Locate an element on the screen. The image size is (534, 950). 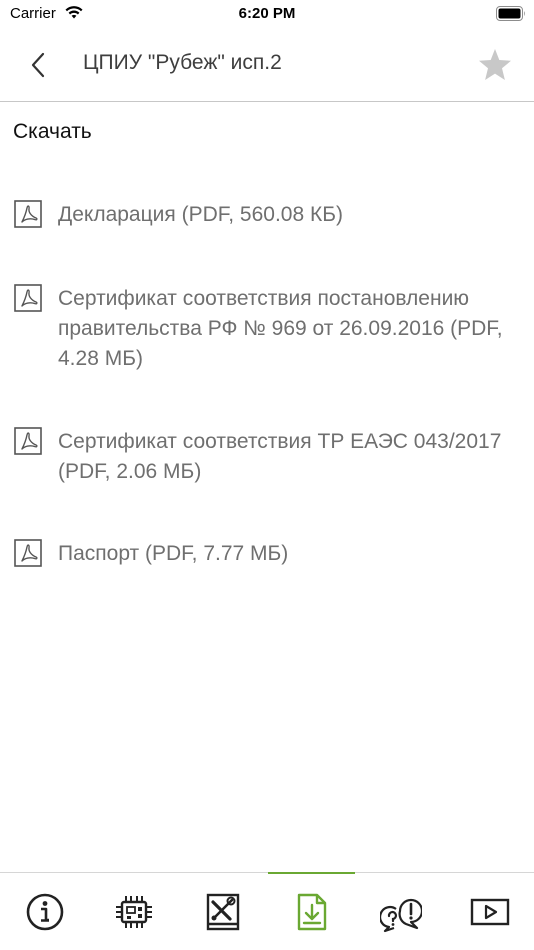
tab-video is located at coordinates (489, 911).